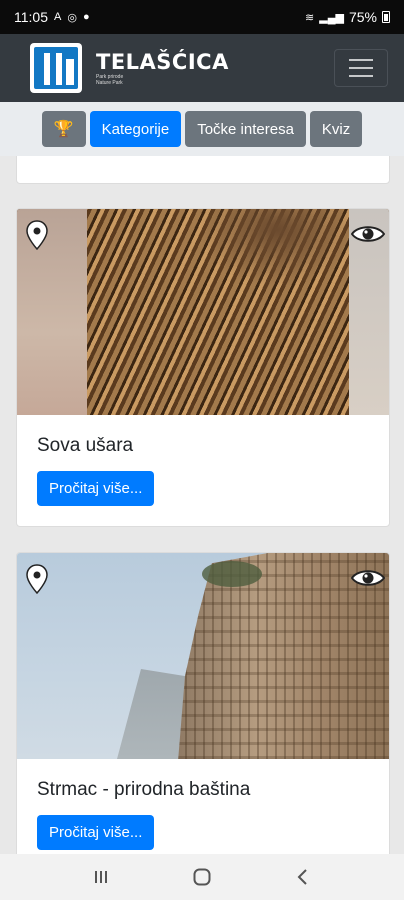  What do you see at coordinates (109, 83) in the screenshot?
I see `brand-subtitle-2: Nature Park` at bounding box center [109, 83].